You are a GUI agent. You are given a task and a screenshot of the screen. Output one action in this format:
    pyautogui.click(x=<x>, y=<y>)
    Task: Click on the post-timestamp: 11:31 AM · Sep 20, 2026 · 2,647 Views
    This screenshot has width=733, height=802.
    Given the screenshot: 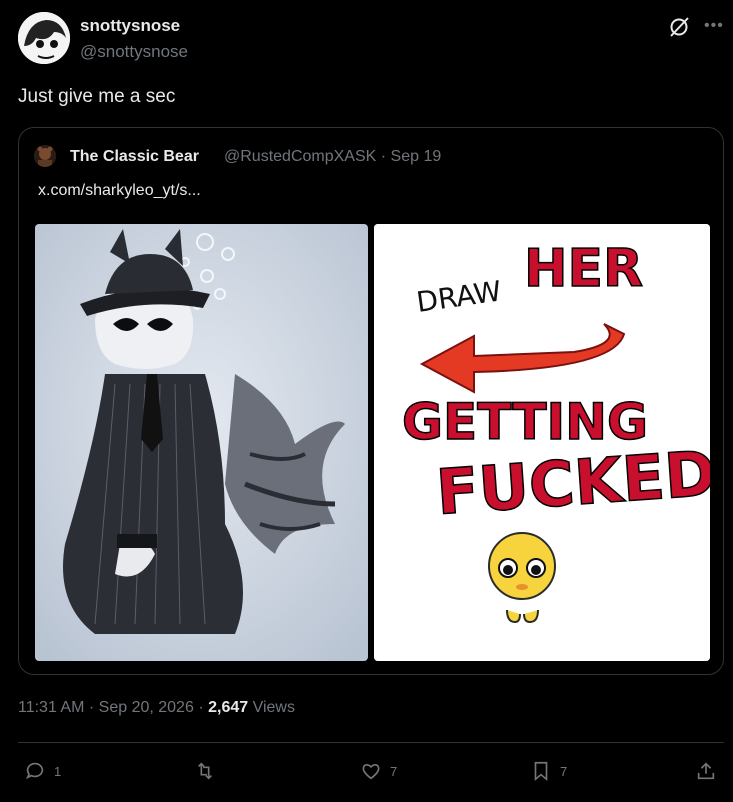 What is the action you would take?
    pyautogui.click(x=156, y=708)
    